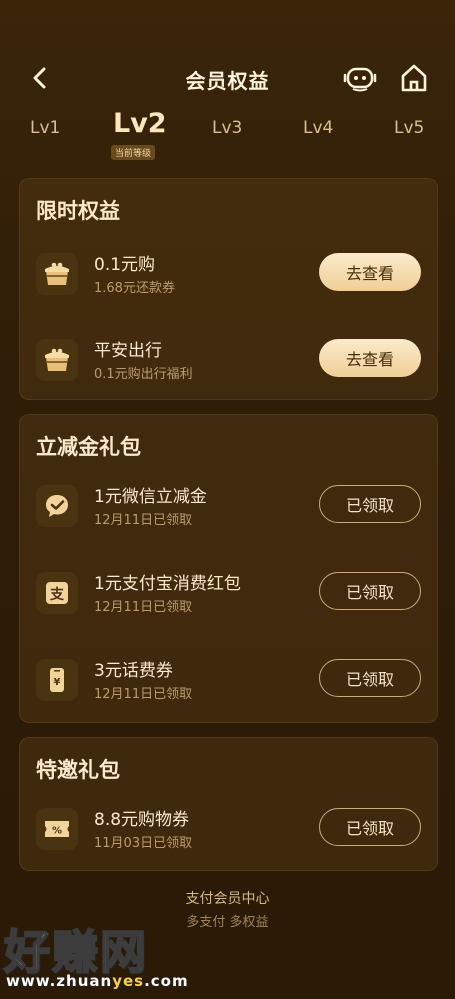 Image resolution: width=455 pixels, height=999 pixels. I want to click on list-item: ¥ 3元话费券 12月11日已领取 已领取, so click(228, 685).